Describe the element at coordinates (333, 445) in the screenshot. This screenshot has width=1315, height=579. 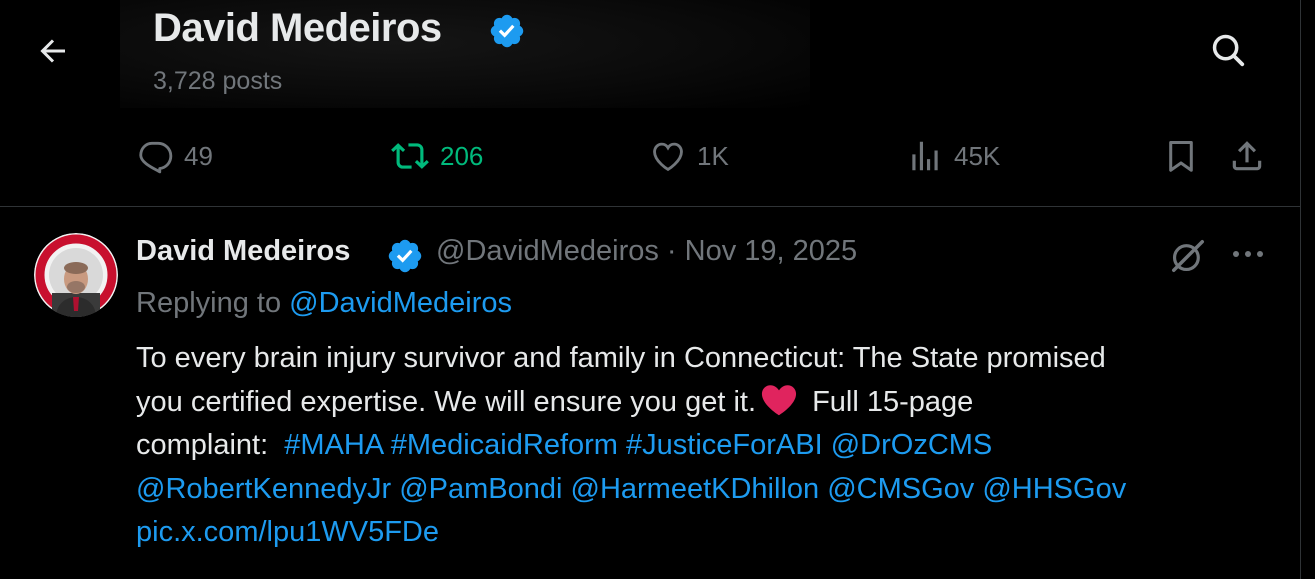
I see `hashtag-link: #MAHA` at that location.